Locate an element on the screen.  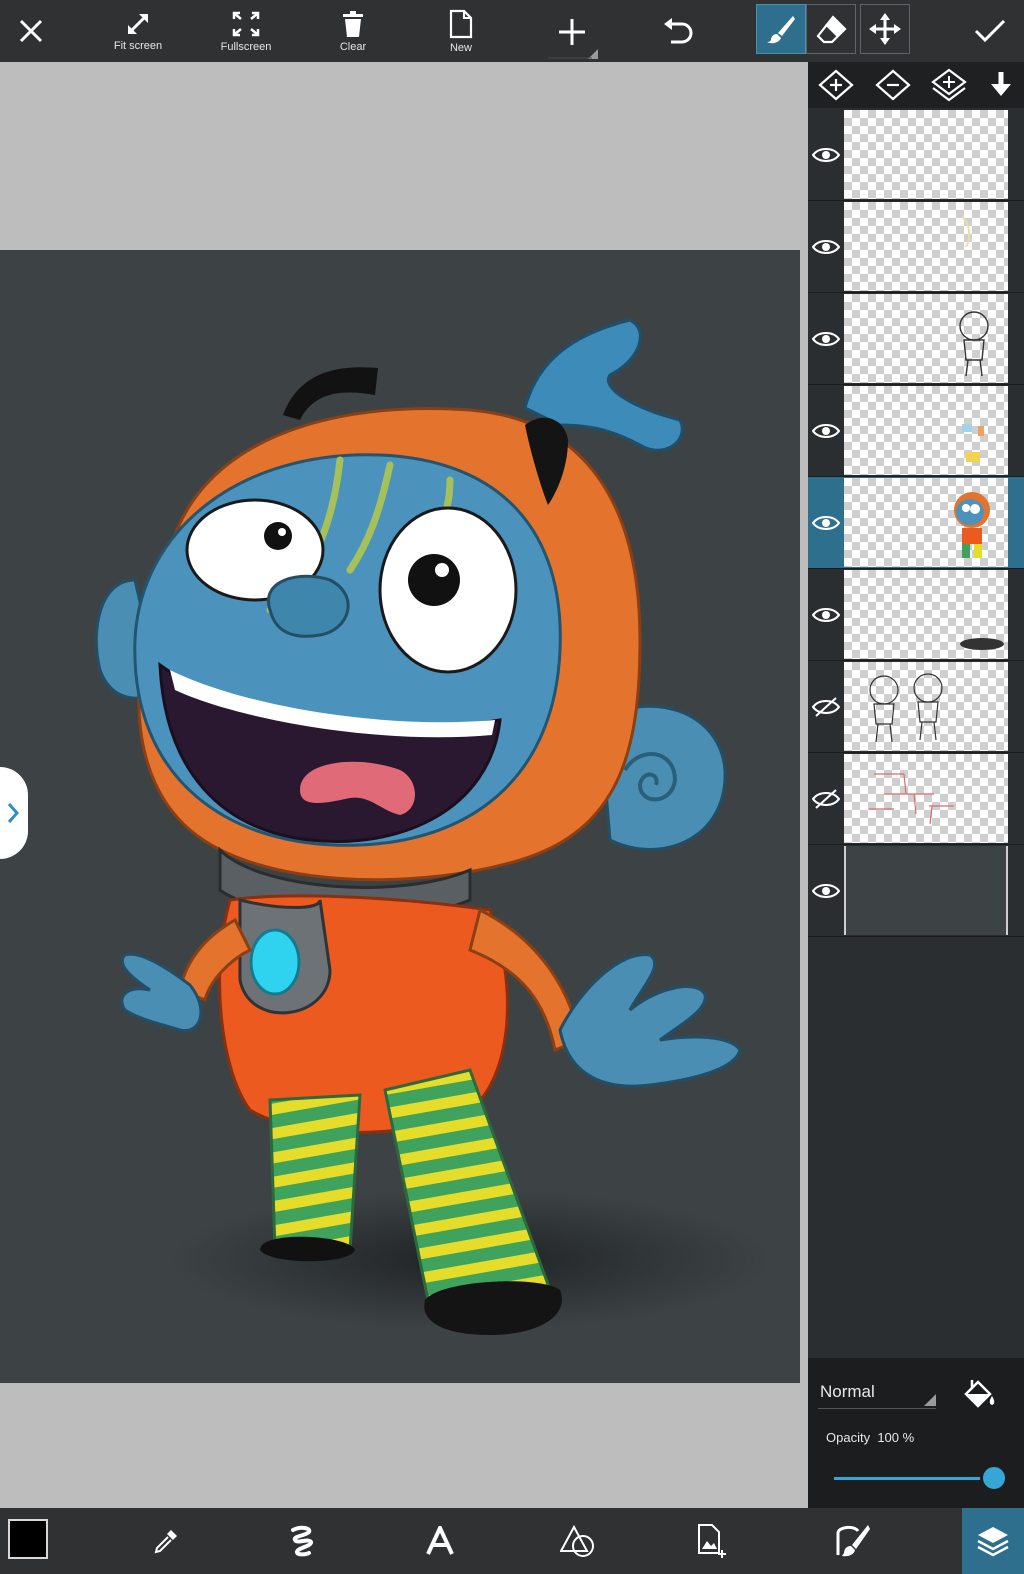
brush-settings-button is located at coordinates (852, 1541).